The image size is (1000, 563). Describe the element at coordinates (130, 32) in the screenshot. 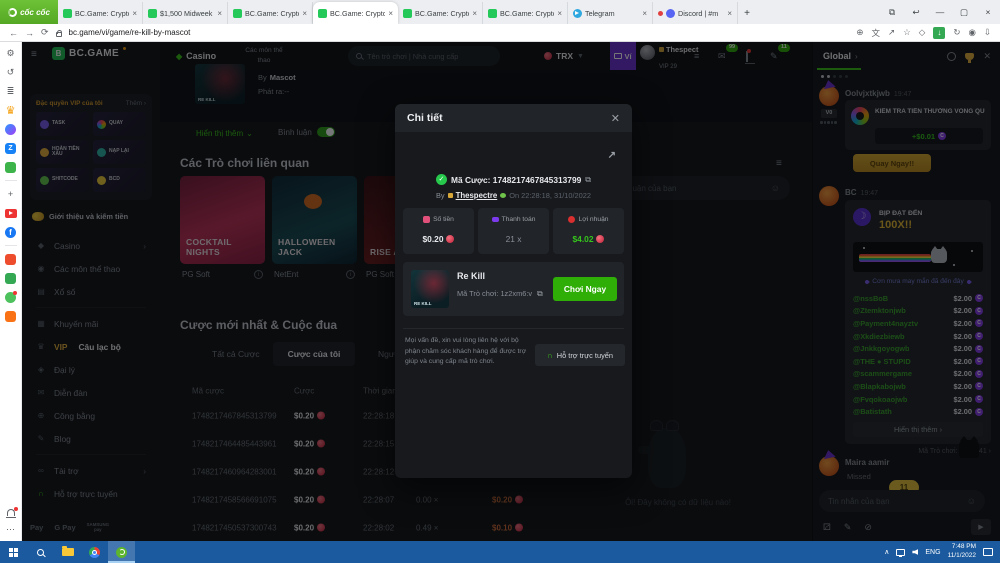

I see `url-text: bc.game/vi/game/re-kill-by-mascot` at that location.